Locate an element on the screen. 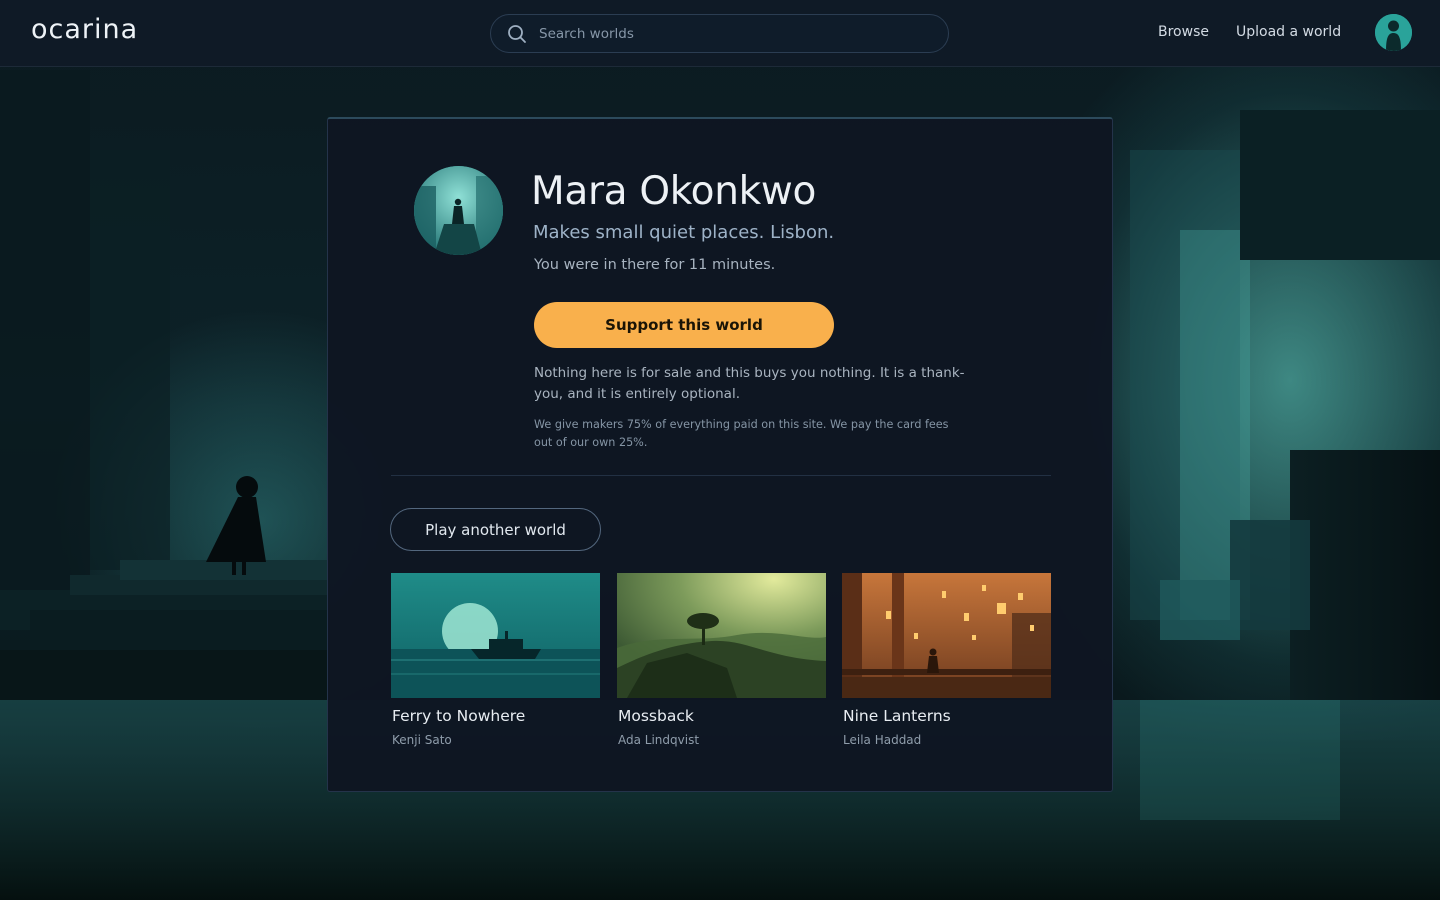 The image size is (1440, 900). ferry-thumbnail-image is located at coordinates (495, 635).